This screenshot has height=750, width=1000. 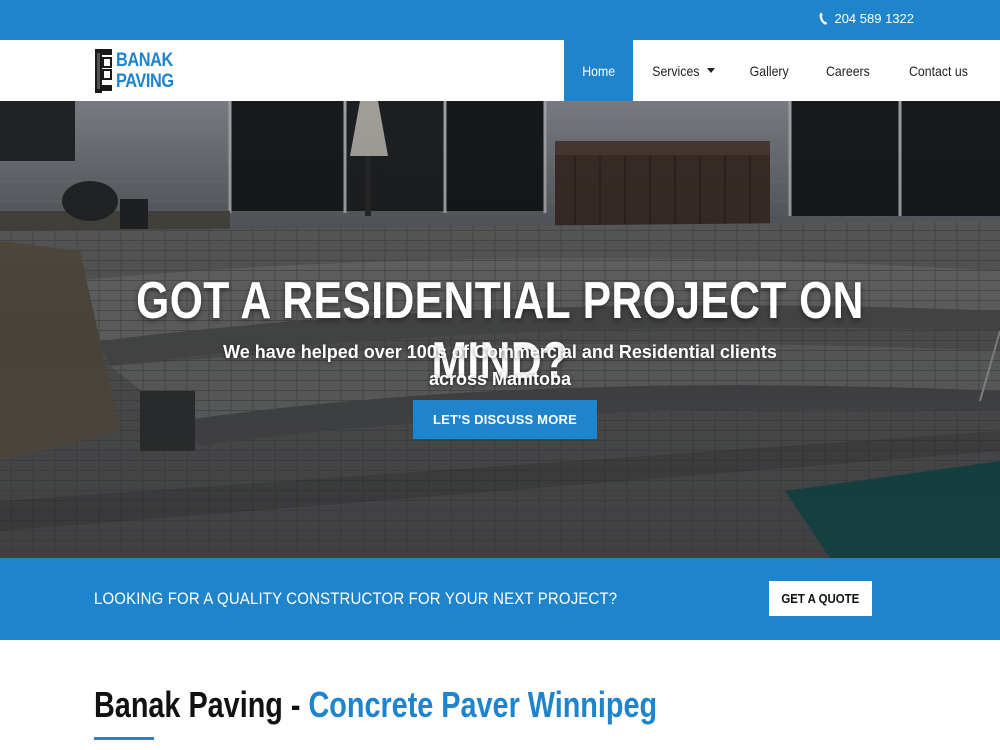 What do you see at coordinates (124, 738) in the screenshot?
I see `heading-underline` at bounding box center [124, 738].